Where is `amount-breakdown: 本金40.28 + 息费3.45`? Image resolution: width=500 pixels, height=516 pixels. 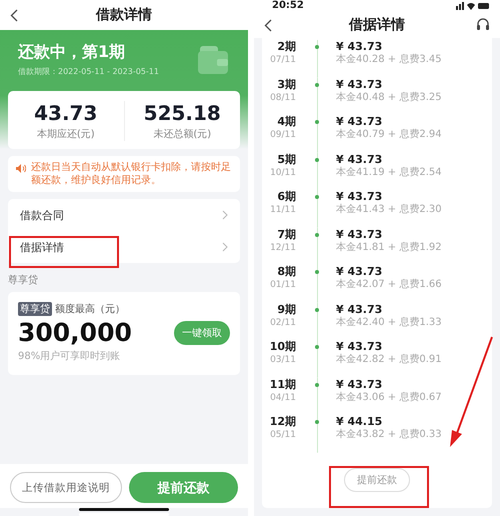
amount-breakdown: 本金40.28 + 息费3.45 is located at coordinates (389, 60).